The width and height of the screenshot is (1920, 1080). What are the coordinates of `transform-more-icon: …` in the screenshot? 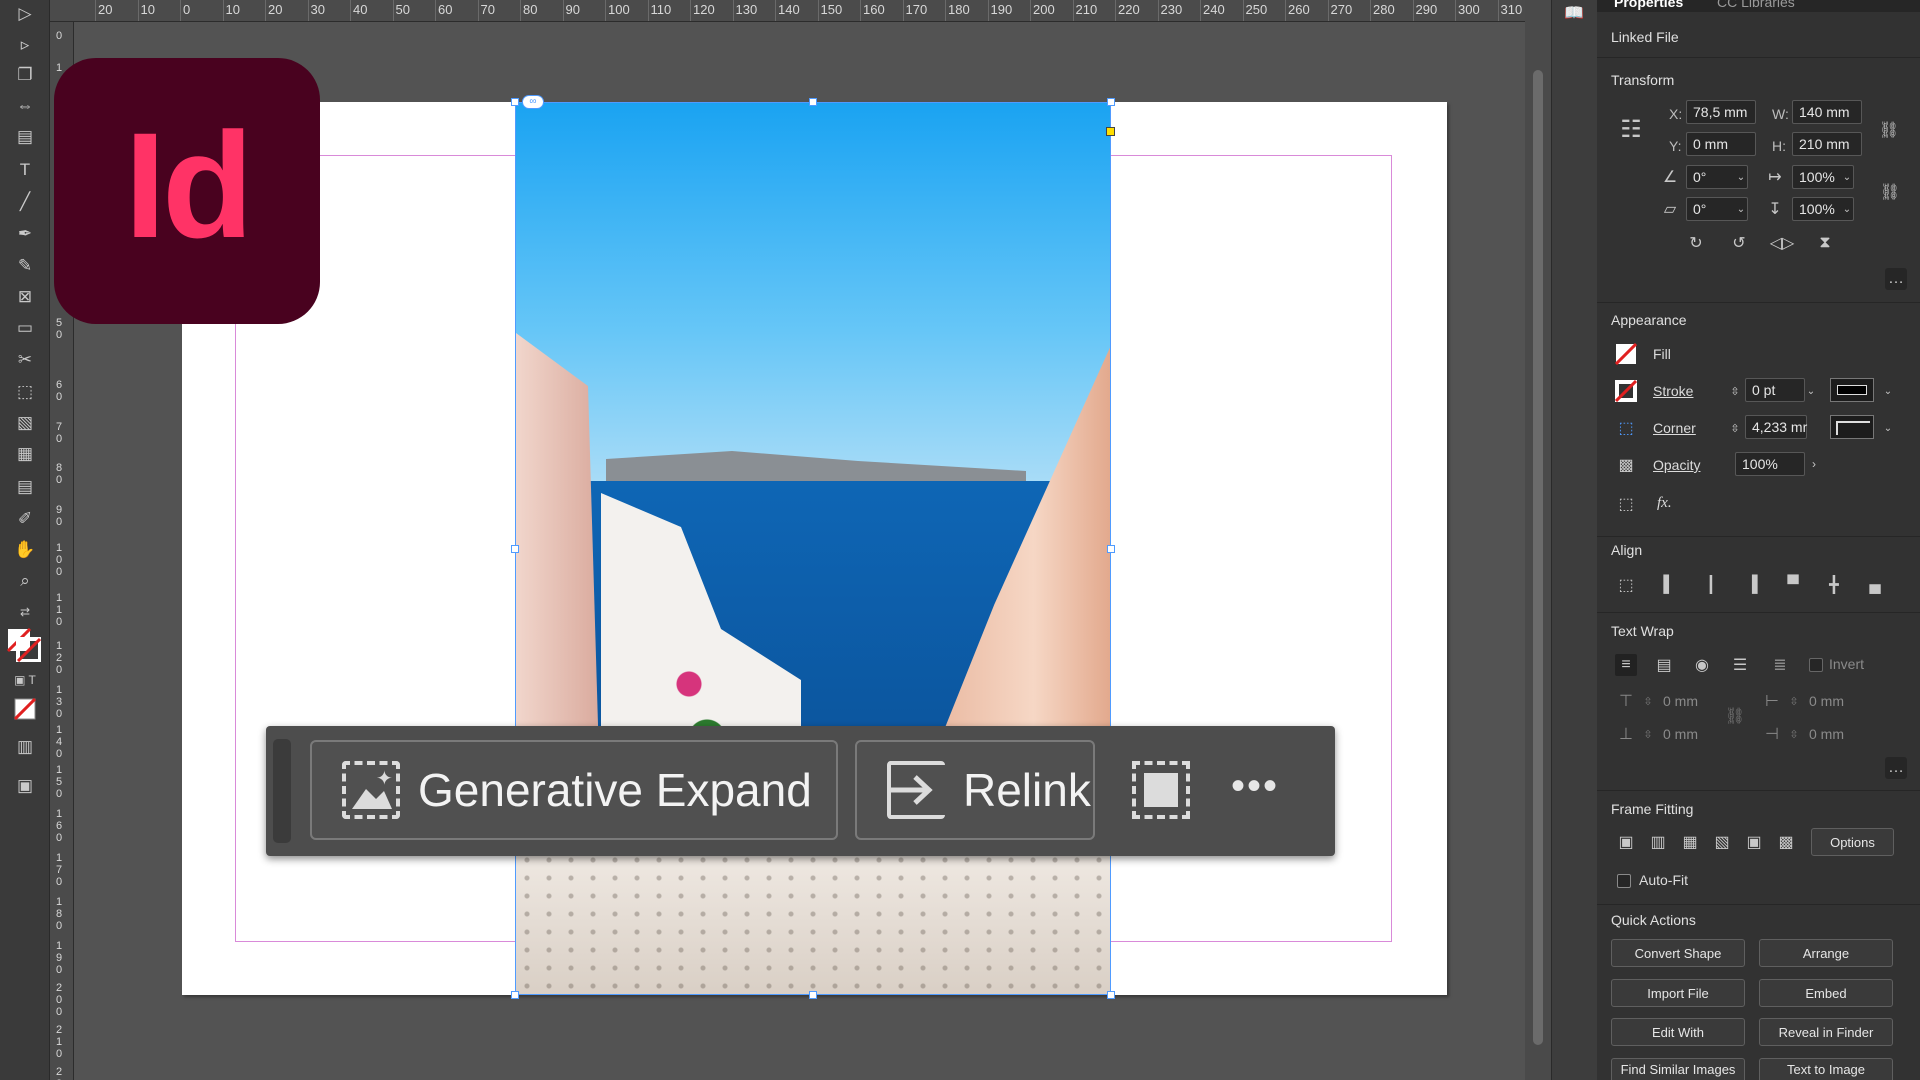 It's located at (1896, 279).